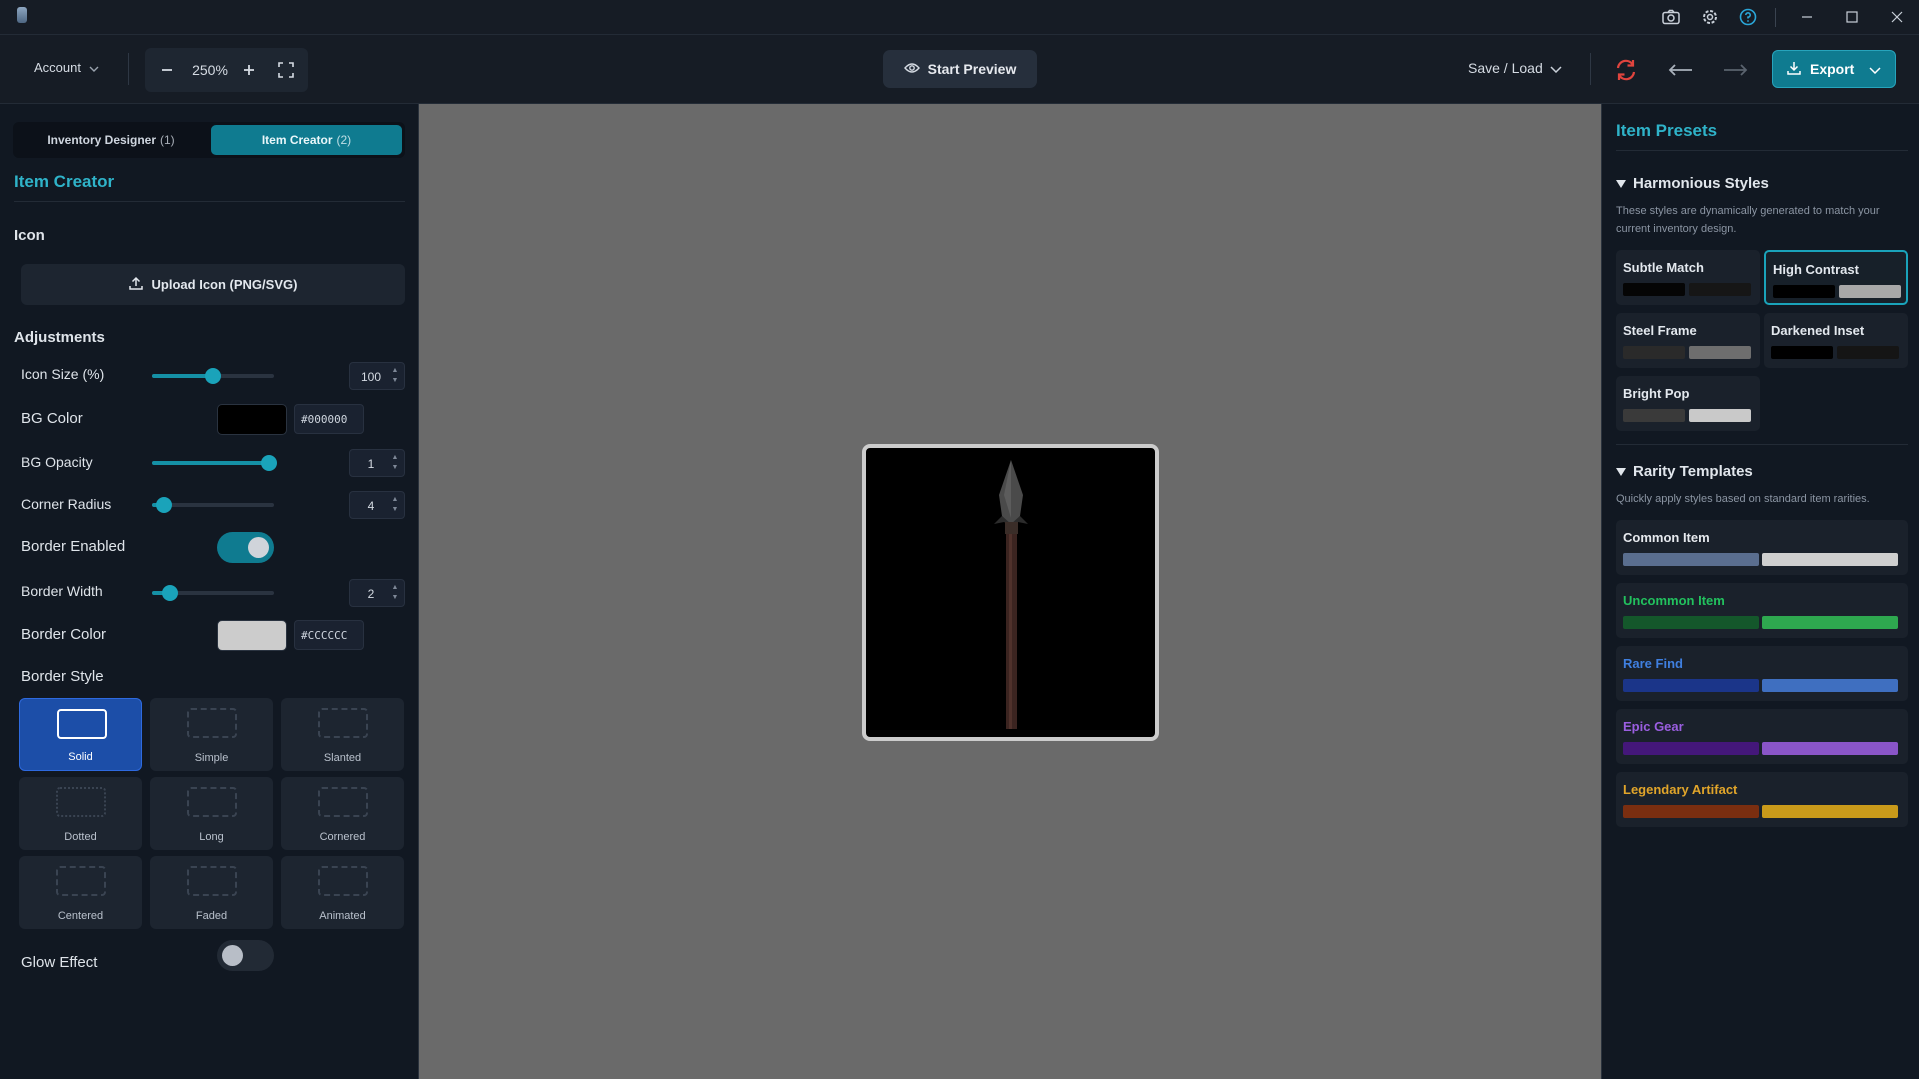 The height and width of the screenshot is (1079, 1919). What do you see at coordinates (1663, 267) in the screenshot?
I see `preset-name: Subtle Match` at bounding box center [1663, 267].